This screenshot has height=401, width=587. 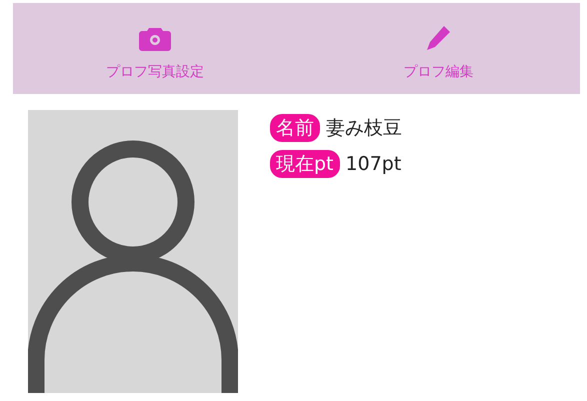 I want to click on field-label: 現在pt, so click(x=305, y=164).